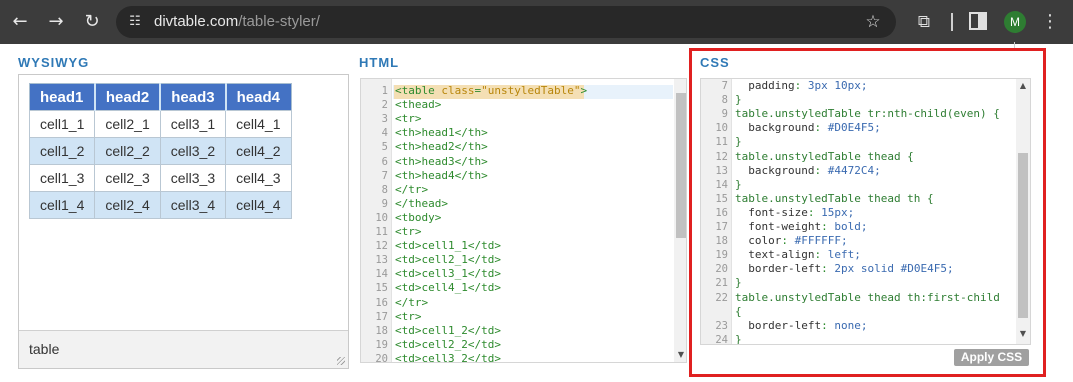 This screenshot has height=382, width=1073. What do you see at coordinates (441, 132) in the screenshot?
I see `code-line: <th>head1</th>` at bounding box center [441, 132].